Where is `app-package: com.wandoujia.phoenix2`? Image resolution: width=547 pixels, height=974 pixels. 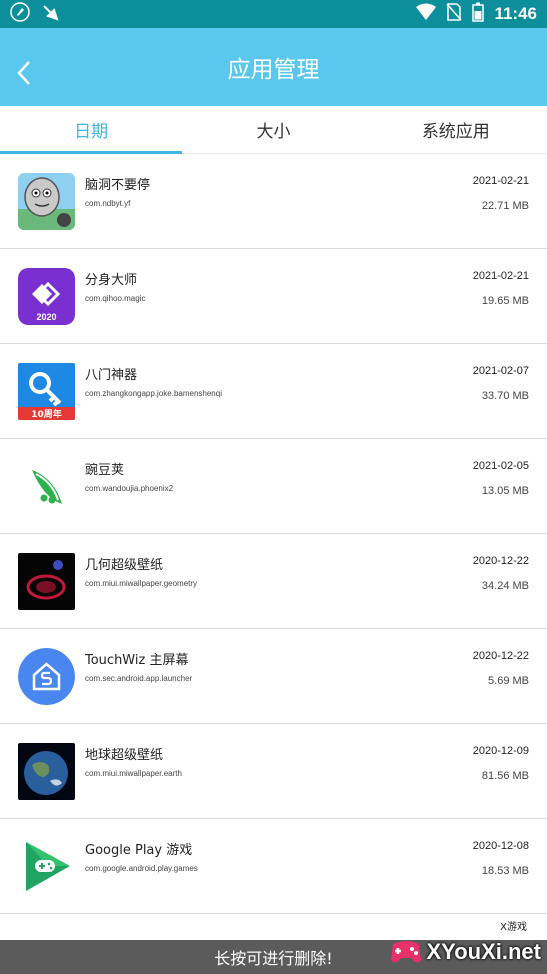
app-package: com.wandoujia.phoenix2 is located at coordinates (129, 488).